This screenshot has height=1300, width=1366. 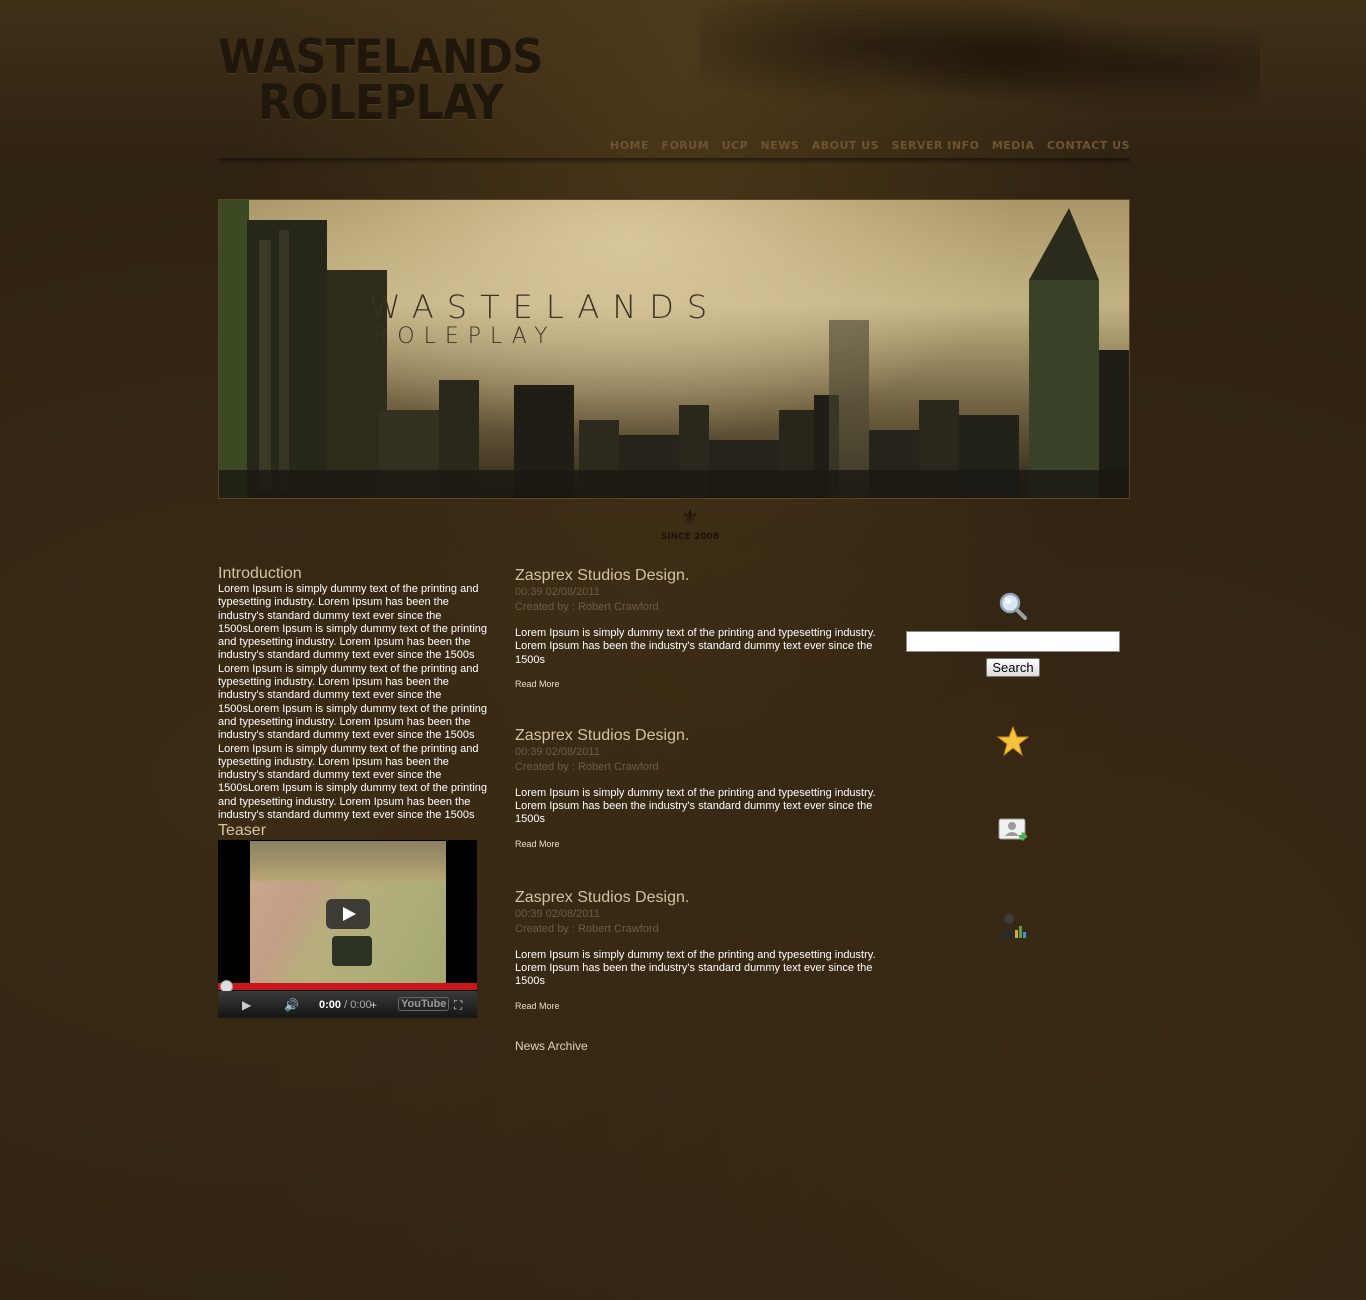 What do you see at coordinates (381, 103) in the screenshot?
I see `logo-line-2: ROLEPLAY` at bounding box center [381, 103].